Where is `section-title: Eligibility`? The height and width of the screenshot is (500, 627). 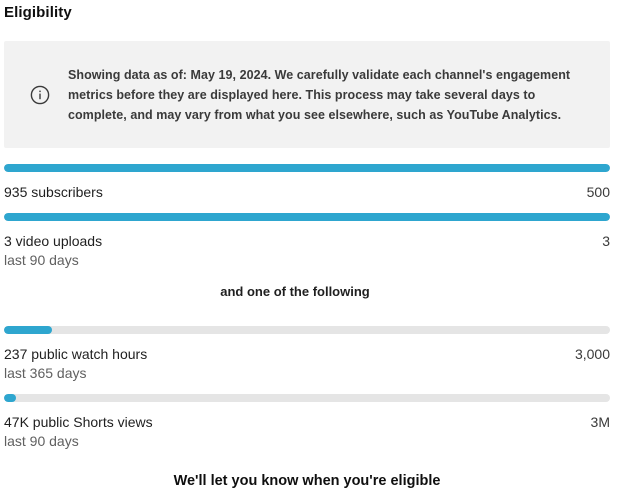 section-title: Eligibility is located at coordinates (38, 12).